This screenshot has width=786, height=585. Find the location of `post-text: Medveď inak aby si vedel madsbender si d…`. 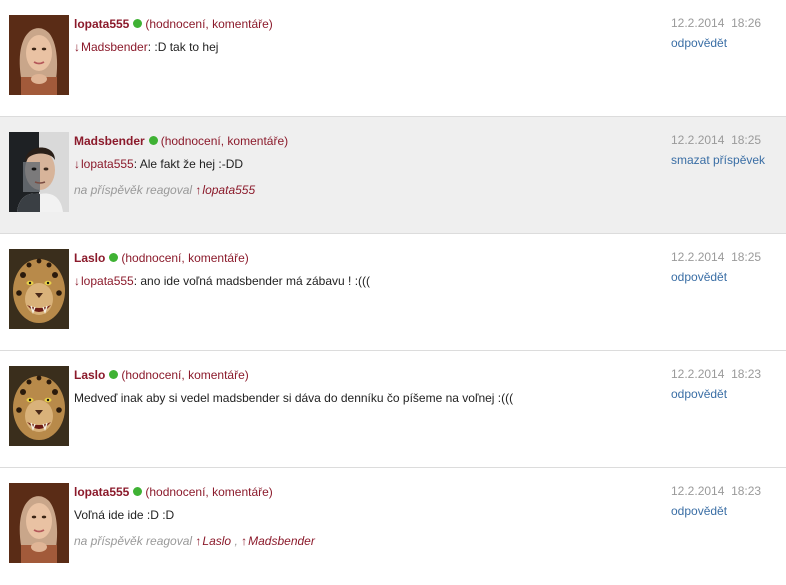

post-text: Medveď inak aby si vedel madsbender si d… is located at coordinates (293, 398).